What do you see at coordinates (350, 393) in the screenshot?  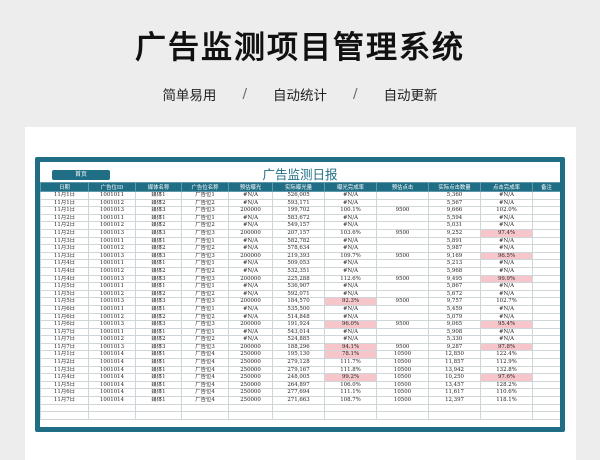 I see `table-cell: 111.1%` at bounding box center [350, 393].